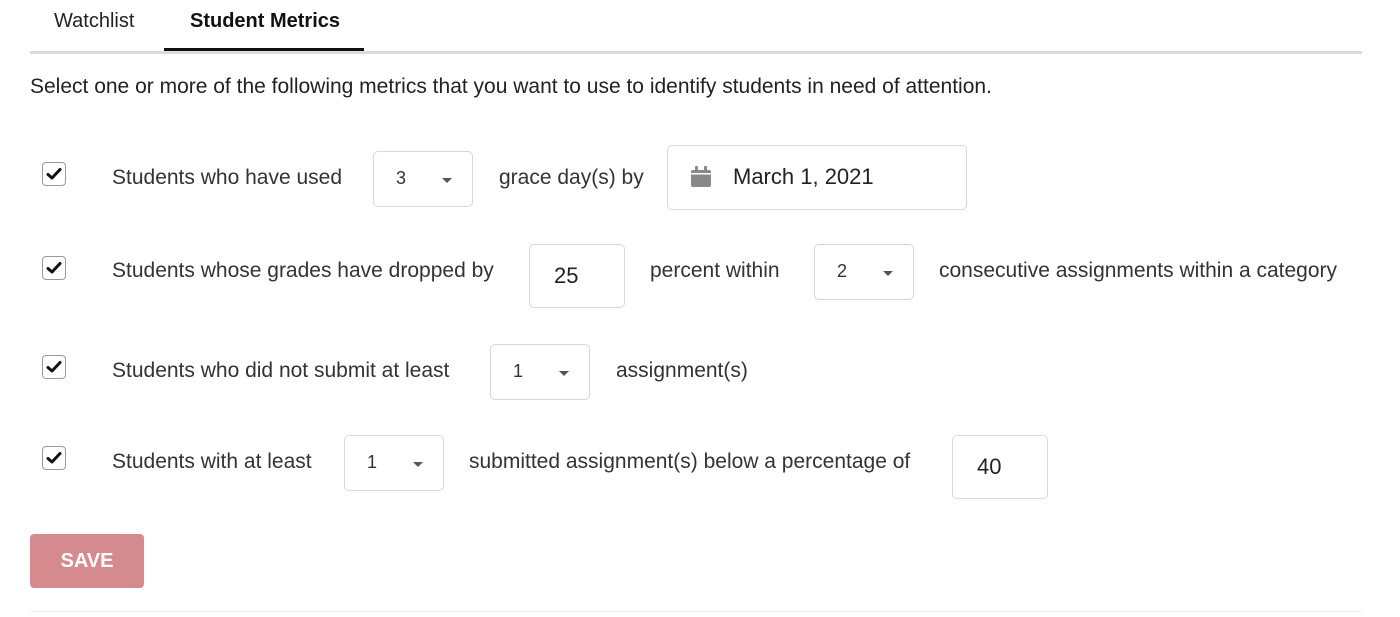 This screenshot has width=1400, height=617. I want to click on grace-days-count-value: 3, so click(401, 178).